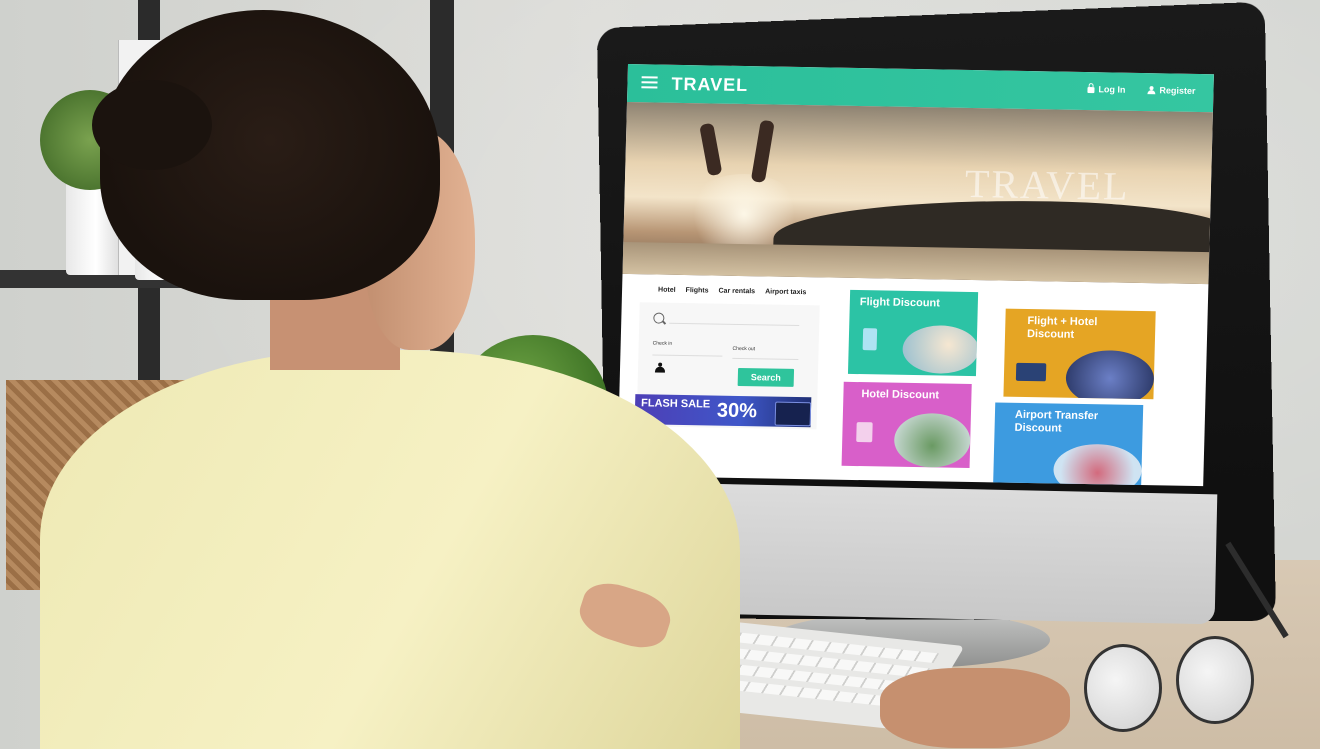 The width and height of the screenshot is (1320, 749). I want to click on flash-sale-label: FLASH SALE, so click(675, 404).